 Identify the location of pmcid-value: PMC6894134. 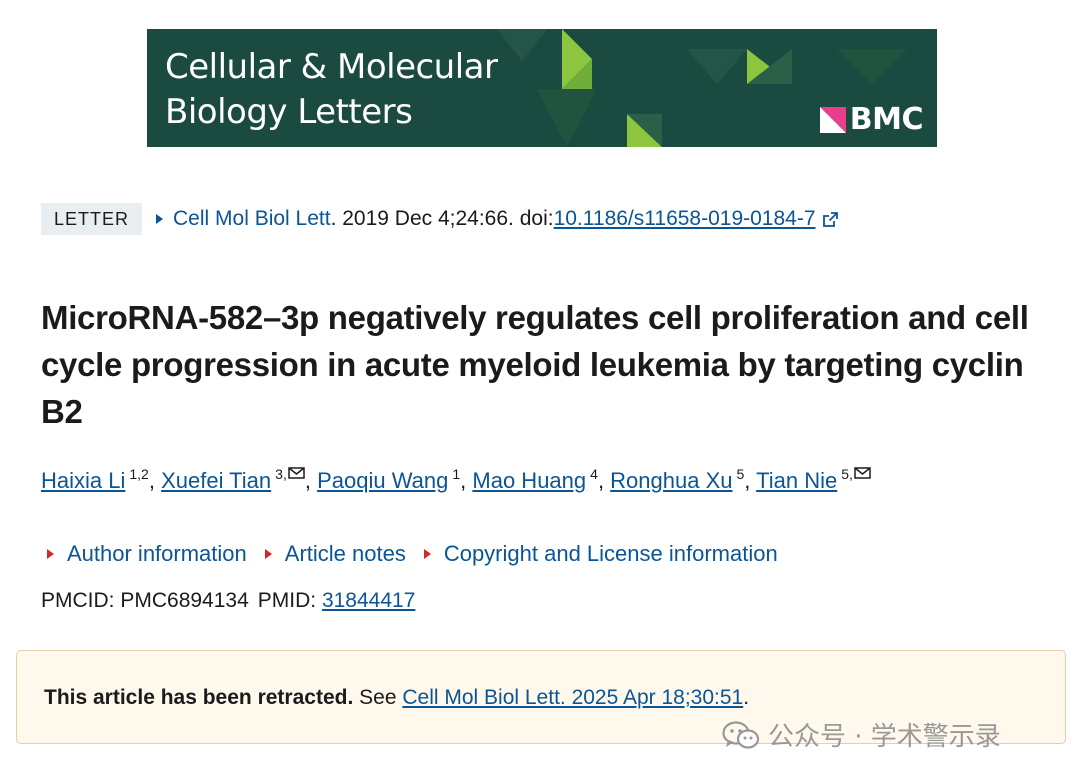
(184, 600).